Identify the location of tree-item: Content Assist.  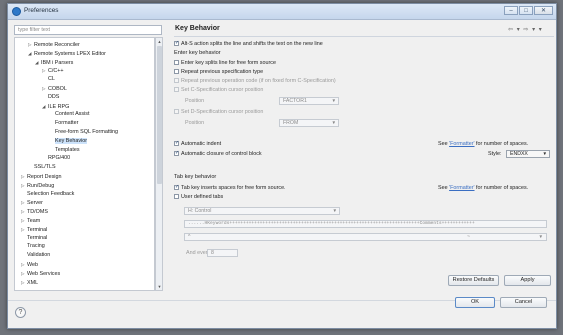
(69, 114).